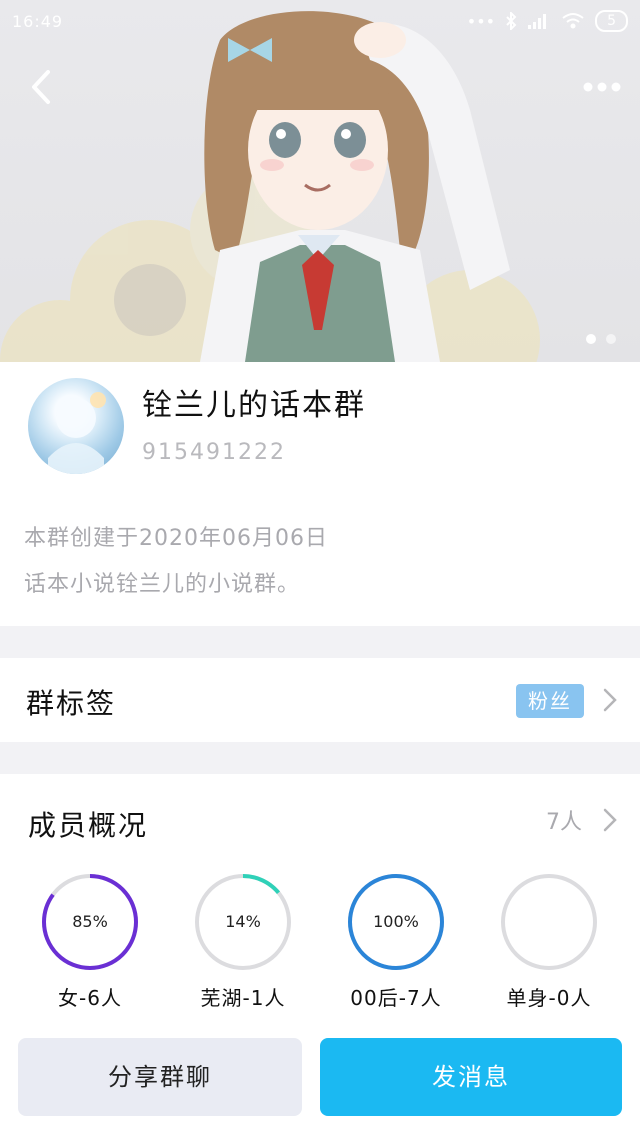  Describe the element at coordinates (77, 433) in the screenshot. I see `avatar-illustration` at that location.